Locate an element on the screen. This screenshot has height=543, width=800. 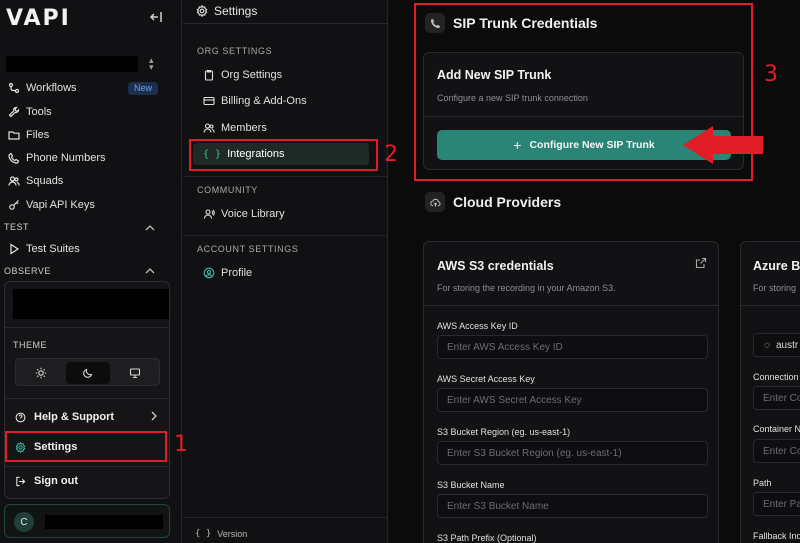
sidebar-item-api-keys: Vapi API Keys is located at coordinates (51, 205).